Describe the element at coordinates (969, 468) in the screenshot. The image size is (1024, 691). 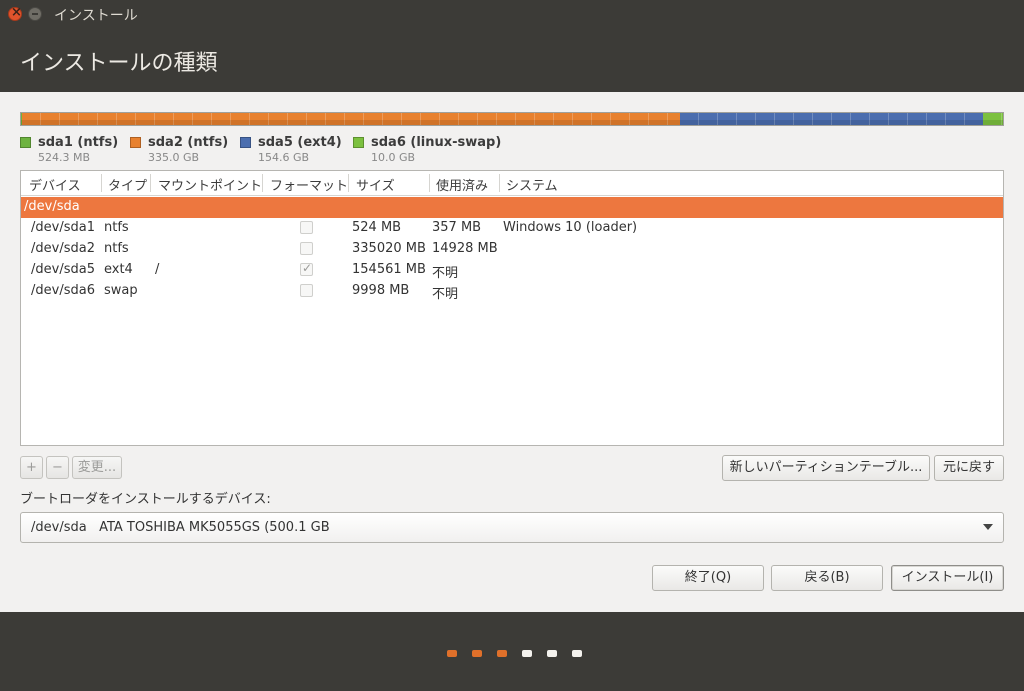
I see `revert-button: 元に戻す` at that location.